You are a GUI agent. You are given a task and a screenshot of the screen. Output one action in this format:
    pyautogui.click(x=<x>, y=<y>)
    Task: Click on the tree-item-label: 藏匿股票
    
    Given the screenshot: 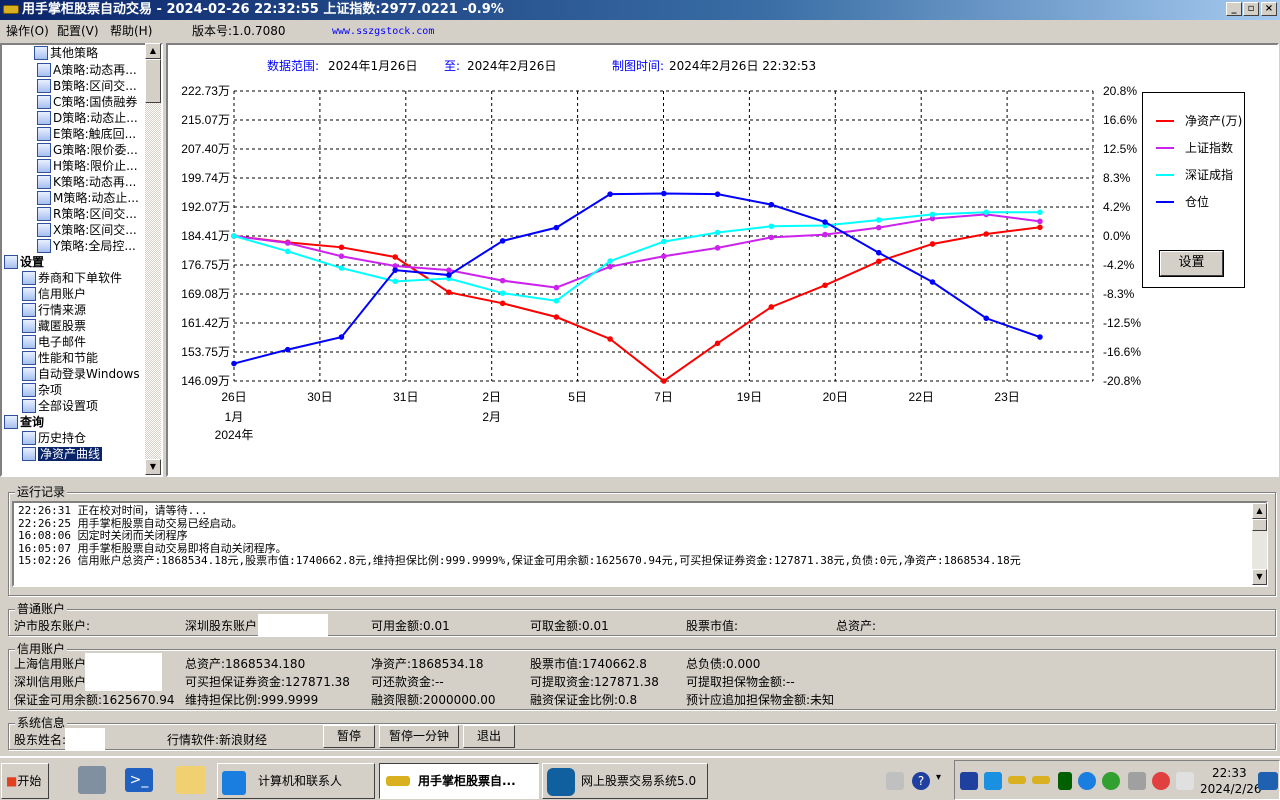 What is the action you would take?
    pyautogui.click(x=62, y=326)
    